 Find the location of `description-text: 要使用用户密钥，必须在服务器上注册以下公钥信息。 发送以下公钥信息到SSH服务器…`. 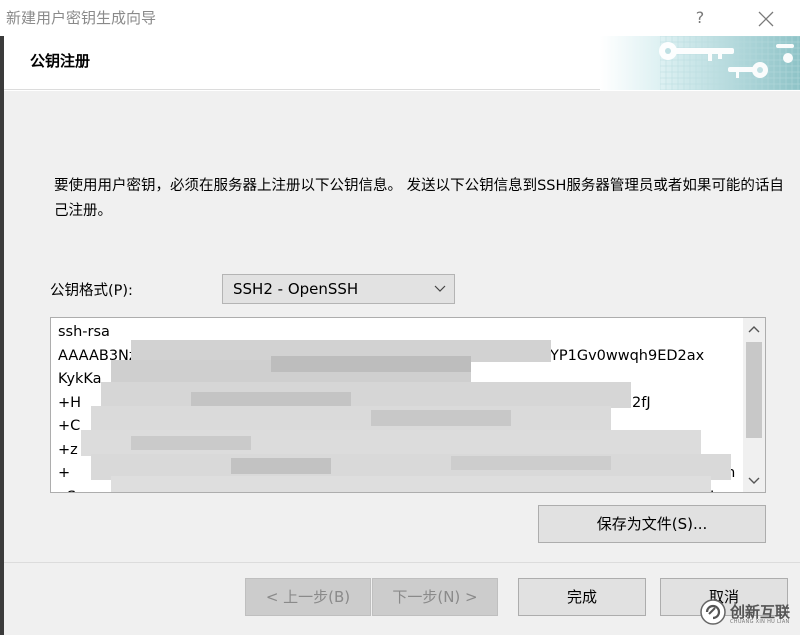

description-text: 要使用用户密钥，必须在服务器上注册以下公钥信息。 发送以下公钥信息到SSH服务器… is located at coordinates (419, 198).